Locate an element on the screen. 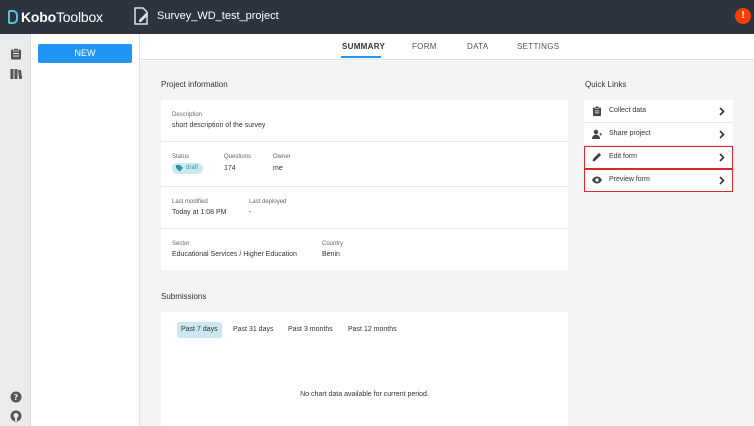  questions-value: 174 is located at coordinates (230, 168).